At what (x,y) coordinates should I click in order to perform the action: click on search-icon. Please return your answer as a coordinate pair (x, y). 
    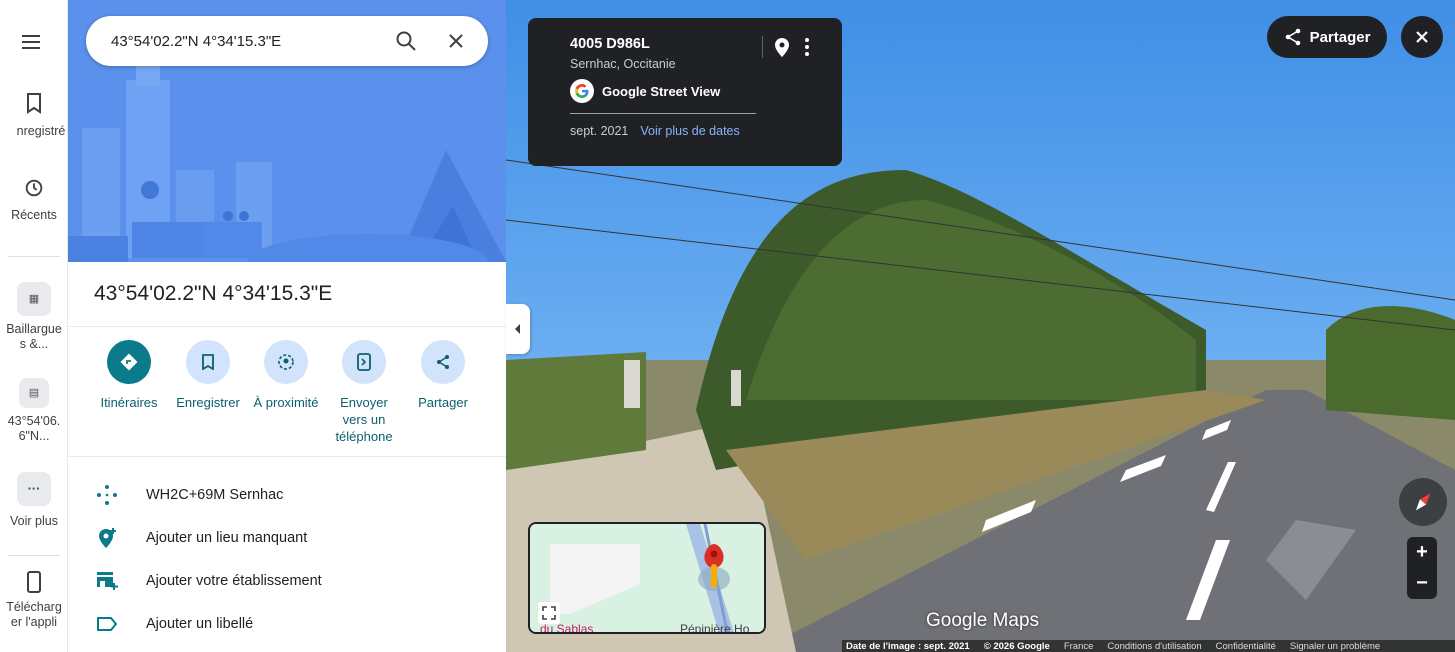
    Looking at the image, I should click on (406, 41).